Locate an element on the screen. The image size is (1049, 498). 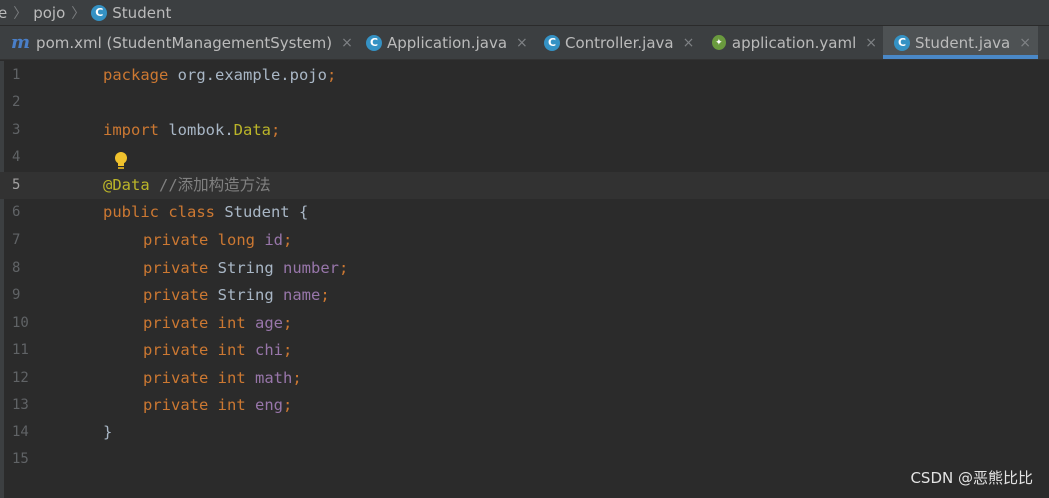
class-ref: Data is located at coordinates (252, 130).